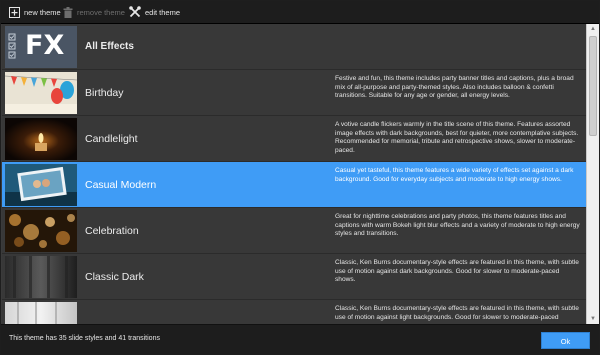 This screenshot has height=355, width=600. Describe the element at coordinates (68, 12) in the screenshot. I see `trash-icon` at that location.